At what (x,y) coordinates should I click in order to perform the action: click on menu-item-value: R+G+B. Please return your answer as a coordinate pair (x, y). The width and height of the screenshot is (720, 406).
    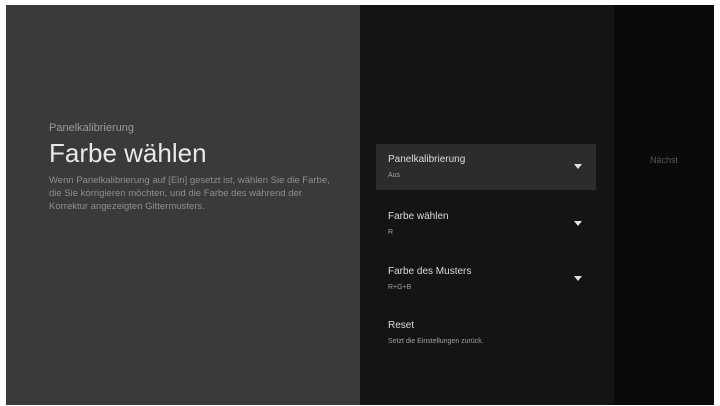
    Looking at the image, I should click on (400, 287).